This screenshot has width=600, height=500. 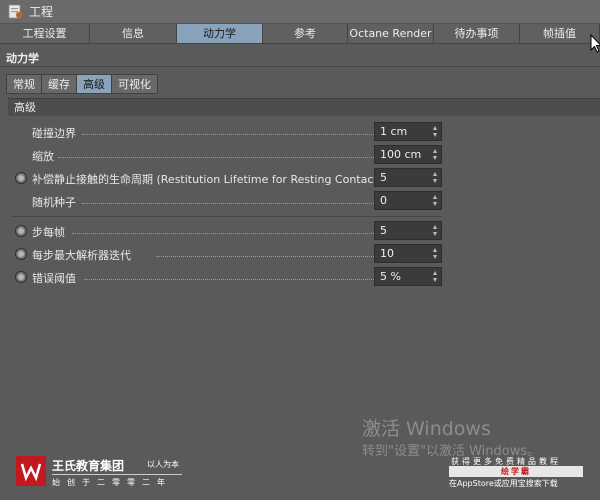 I want to click on param-row-max-solver-iterations: 每步最大解析器迭代 10, so click(x=227, y=254).